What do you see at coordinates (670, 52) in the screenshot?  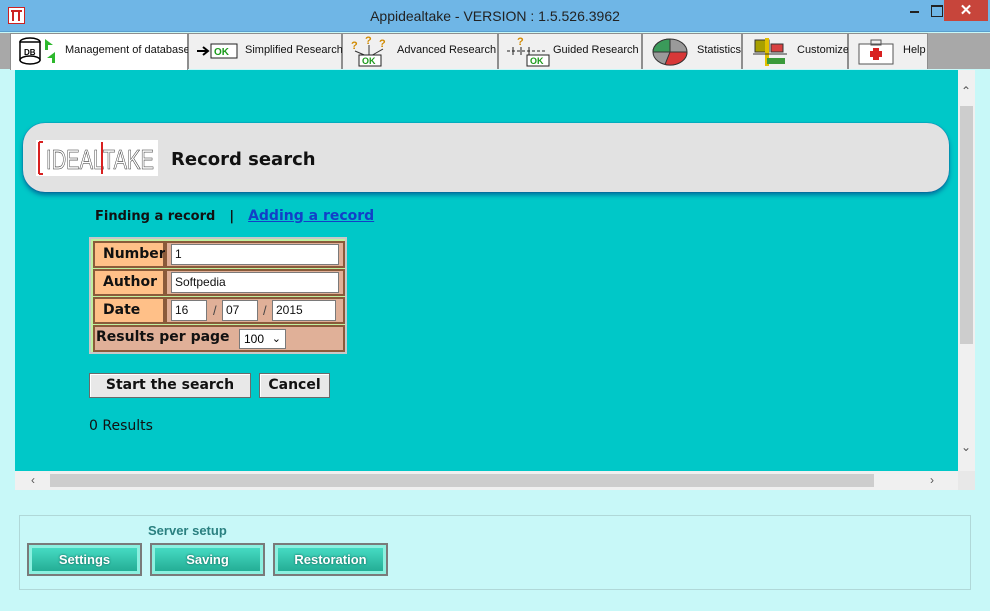 I see `pie-chart-icon` at bounding box center [670, 52].